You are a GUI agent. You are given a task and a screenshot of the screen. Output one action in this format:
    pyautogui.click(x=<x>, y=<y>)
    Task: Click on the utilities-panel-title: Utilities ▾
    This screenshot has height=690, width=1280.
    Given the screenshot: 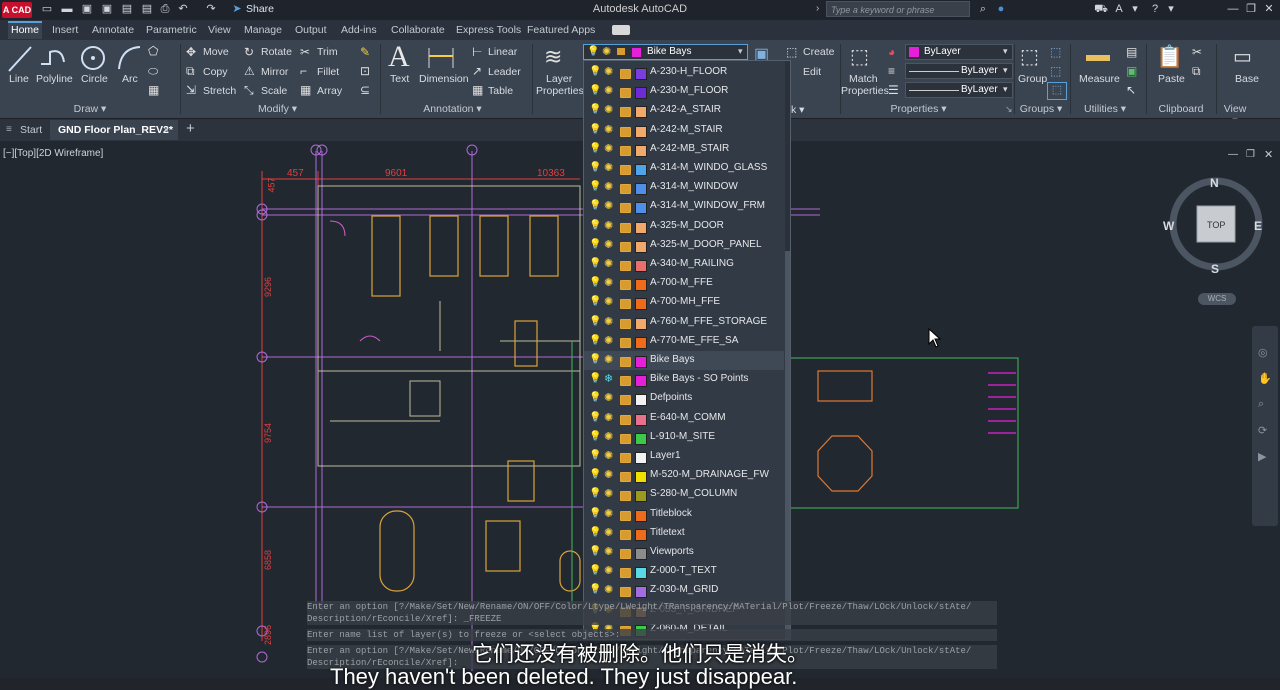 What is the action you would take?
    pyautogui.click(x=1105, y=109)
    